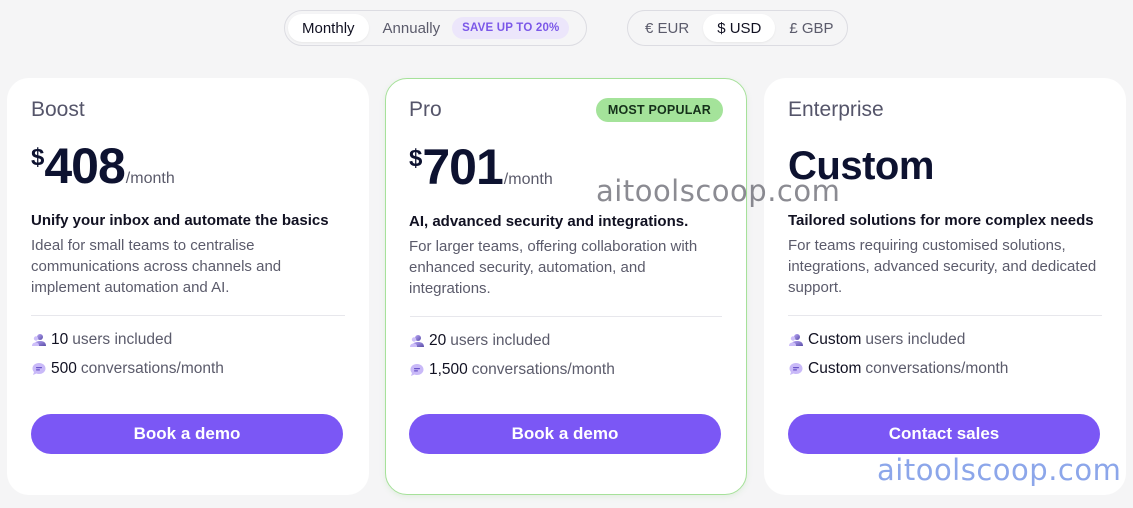  What do you see at coordinates (60, 339) in the screenshot?
I see `users-count: 10` at bounding box center [60, 339].